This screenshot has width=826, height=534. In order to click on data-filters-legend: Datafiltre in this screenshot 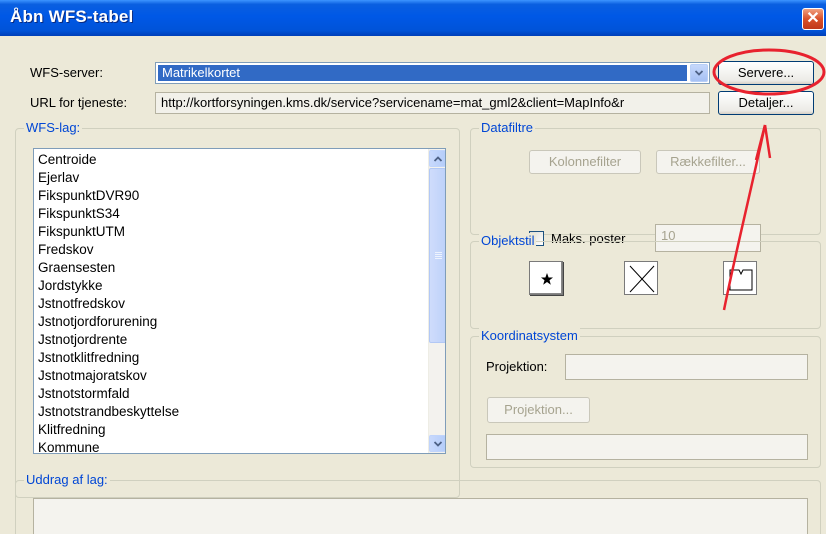, I will do `click(507, 127)`.